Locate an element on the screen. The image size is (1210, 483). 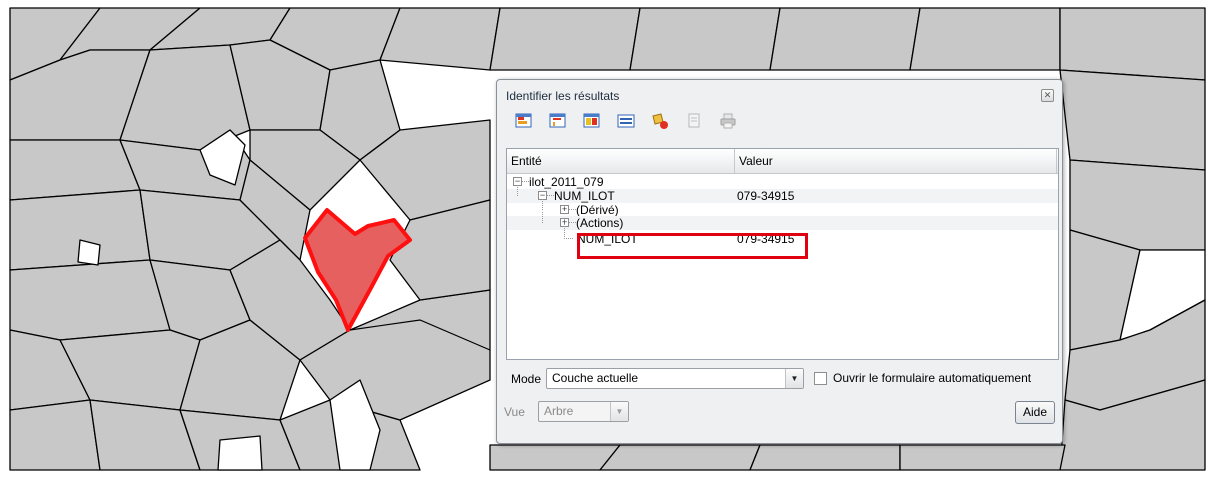
view-label: Vue is located at coordinates (514, 412).